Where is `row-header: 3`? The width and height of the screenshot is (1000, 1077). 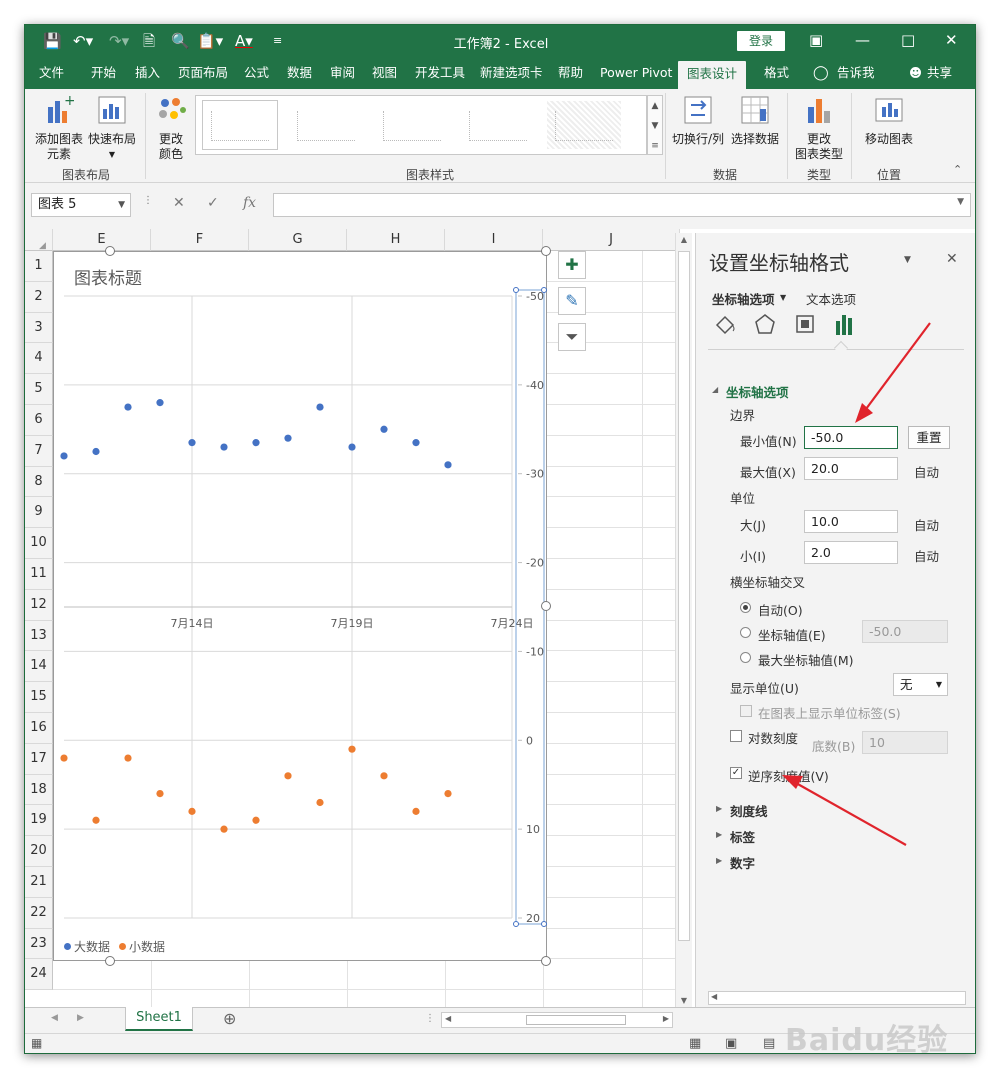 row-header: 3 is located at coordinates (39, 328).